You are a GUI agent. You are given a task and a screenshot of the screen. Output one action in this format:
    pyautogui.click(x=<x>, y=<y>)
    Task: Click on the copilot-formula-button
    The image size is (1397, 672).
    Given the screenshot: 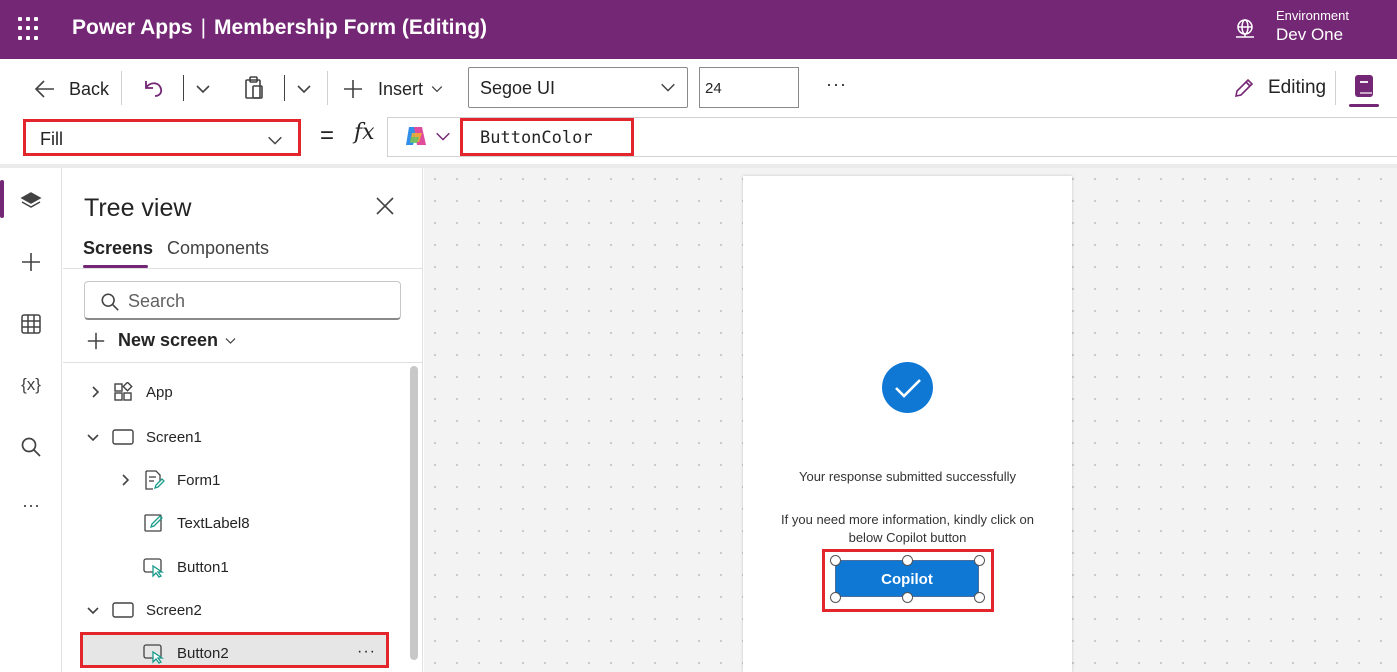 What is the action you would take?
    pyautogui.click(x=427, y=136)
    